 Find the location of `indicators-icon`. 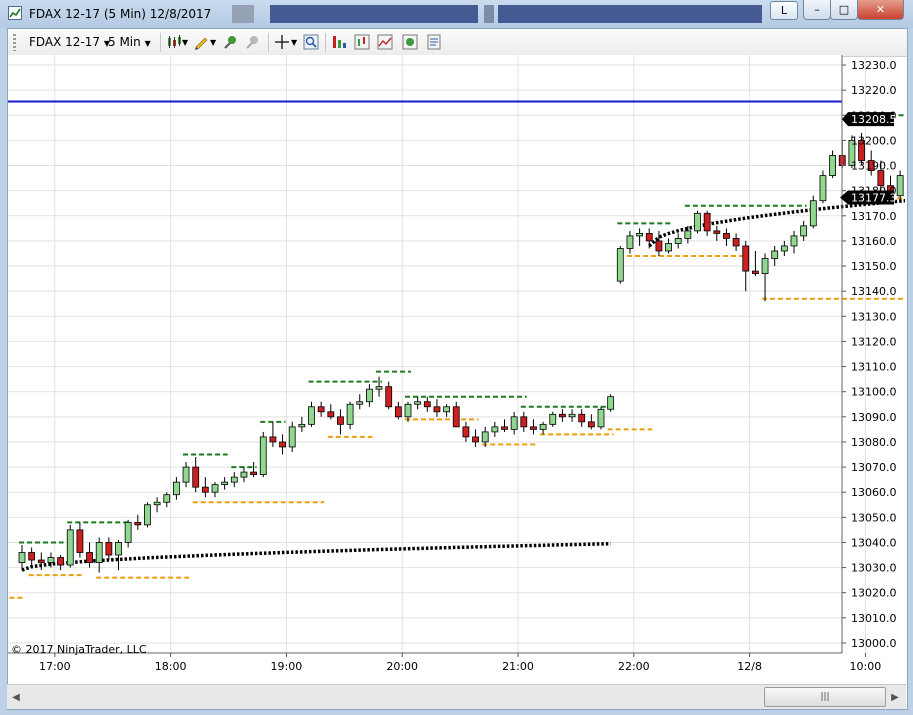

indicators-icon is located at coordinates (385, 42).